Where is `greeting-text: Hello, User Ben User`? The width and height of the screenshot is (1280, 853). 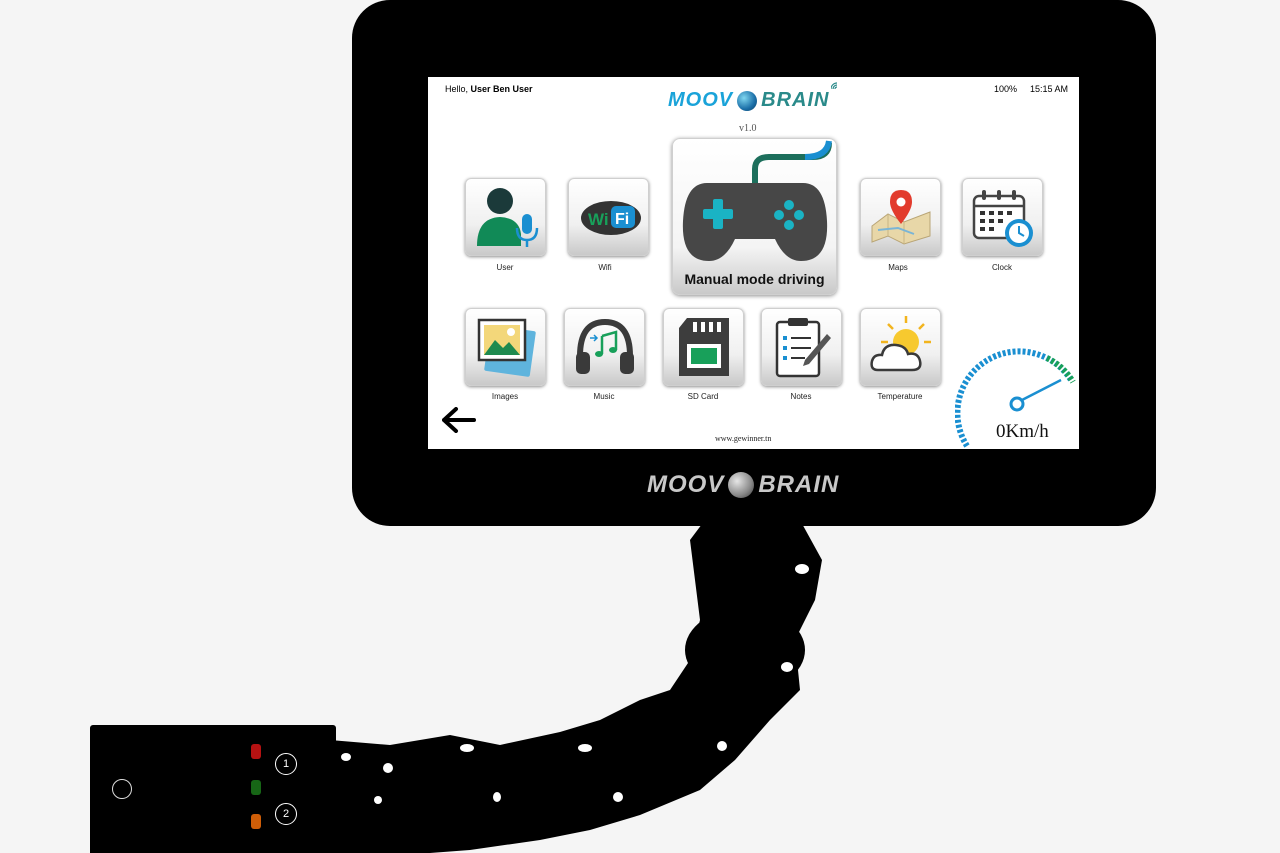 greeting-text: Hello, User Ben User is located at coordinates (489, 89).